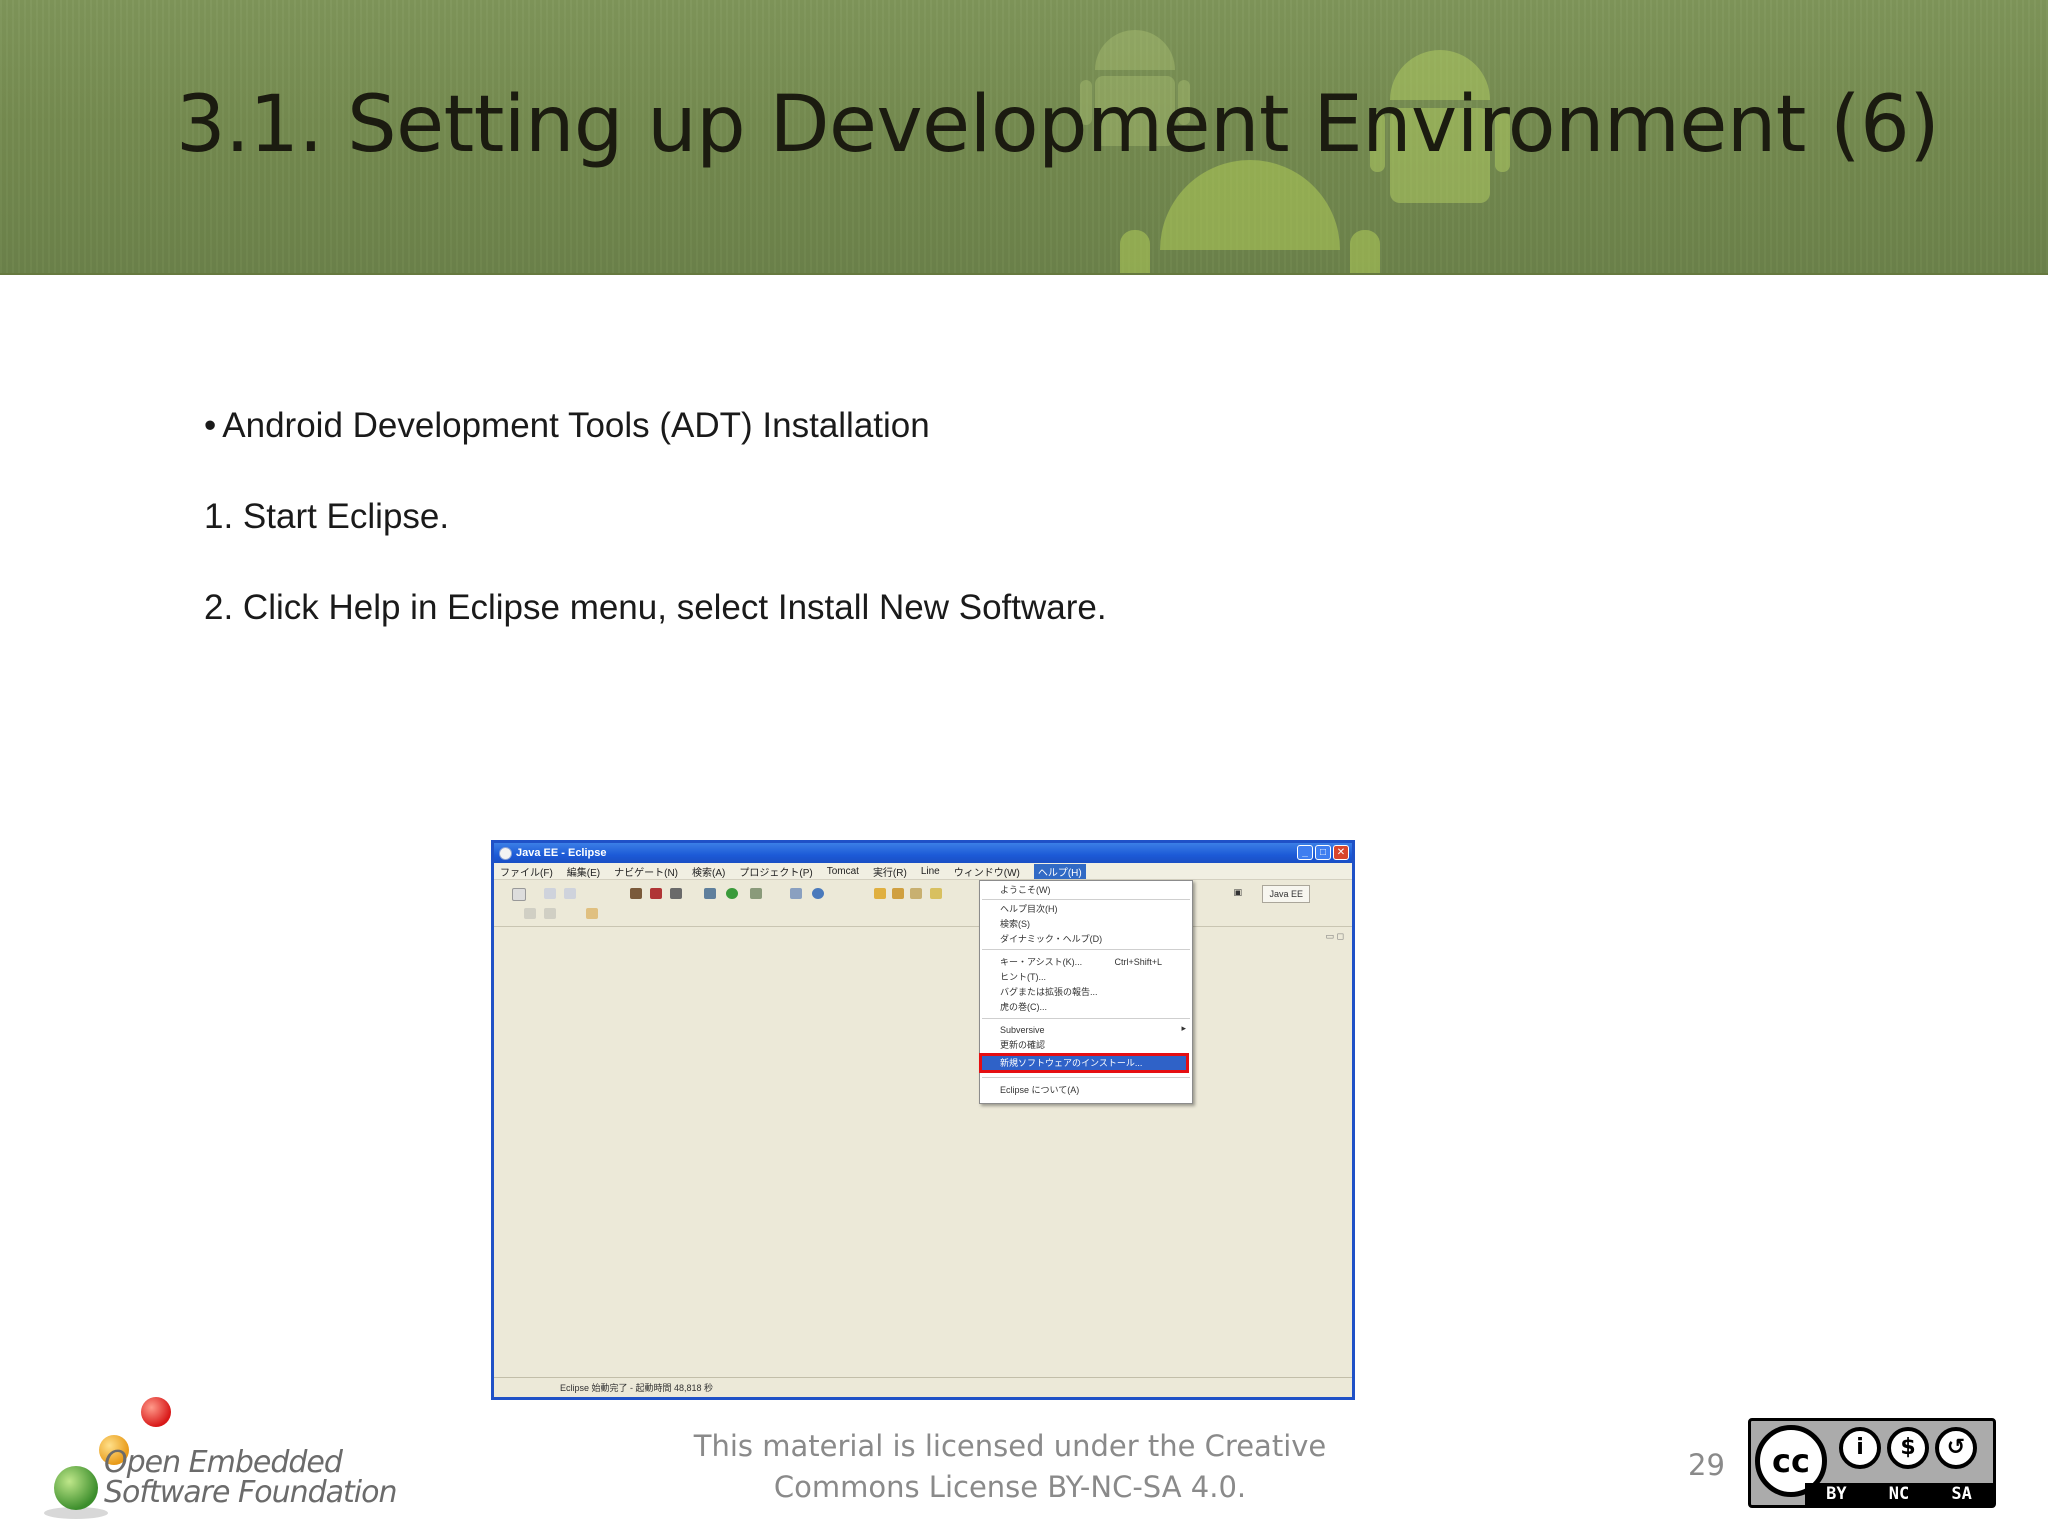 The height and width of the screenshot is (1536, 2048). Describe the element at coordinates (550, 913) in the screenshot. I see `forward-icon` at that location.